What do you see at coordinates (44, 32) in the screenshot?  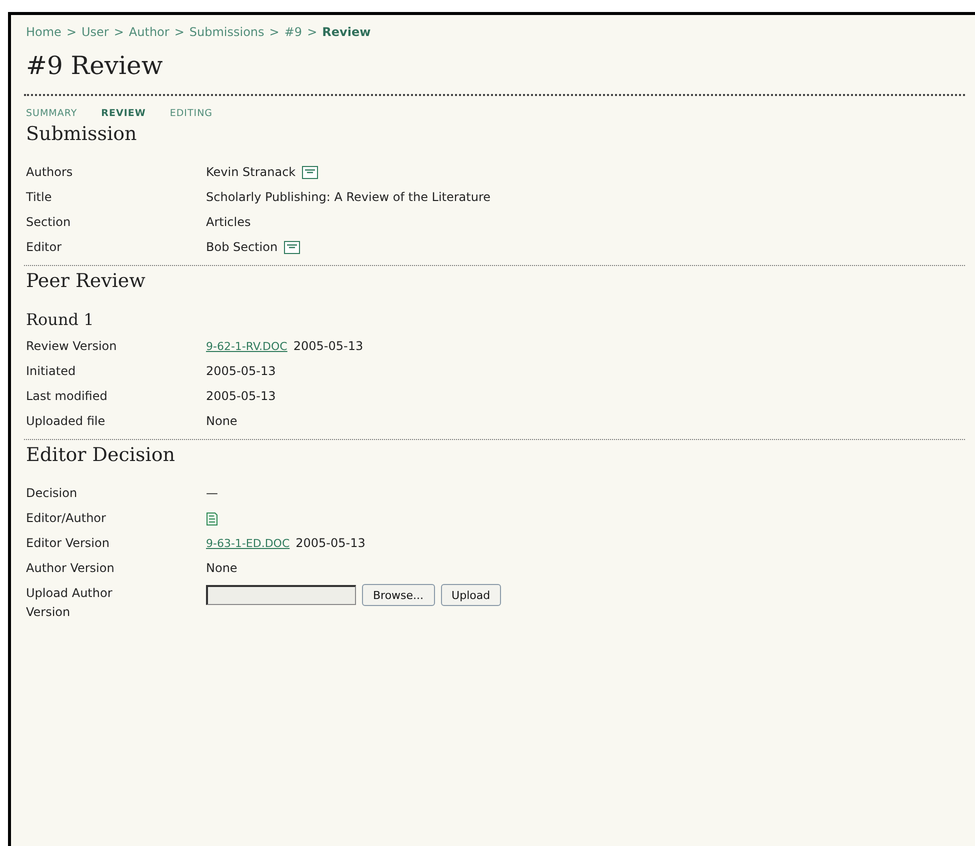 I see `breadcrumb-link: Home` at bounding box center [44, 32].